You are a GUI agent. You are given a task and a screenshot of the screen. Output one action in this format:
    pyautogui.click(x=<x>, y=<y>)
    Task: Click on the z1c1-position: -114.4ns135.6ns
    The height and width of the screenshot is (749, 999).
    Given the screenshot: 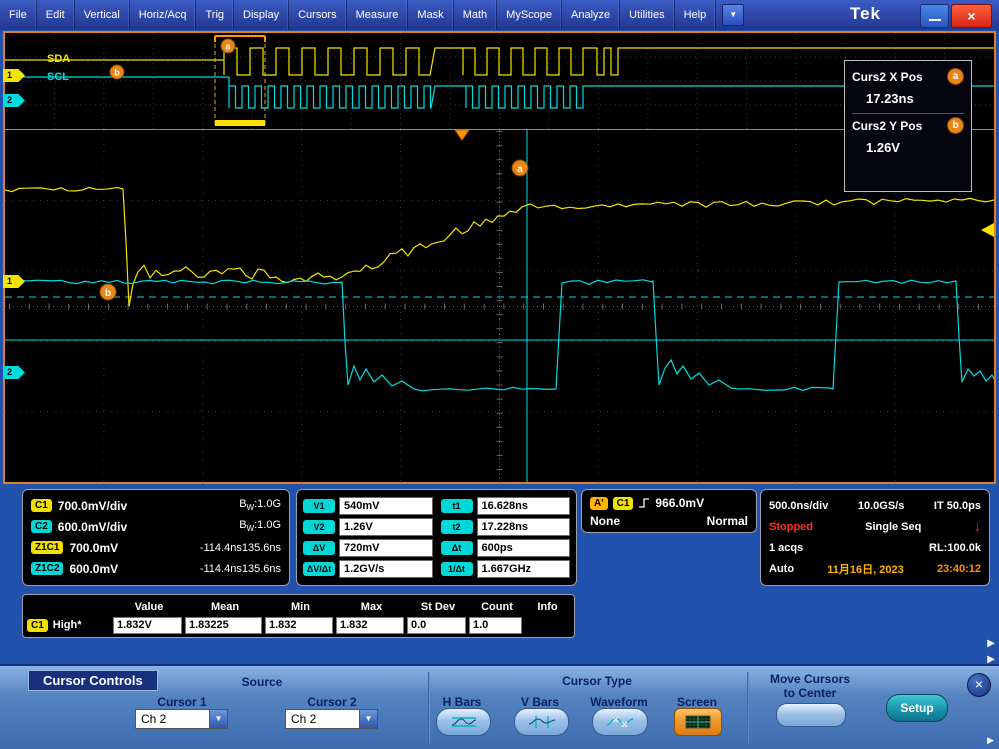 What is the action you would take?
    pyautogui.click(x=240, y=547)
    